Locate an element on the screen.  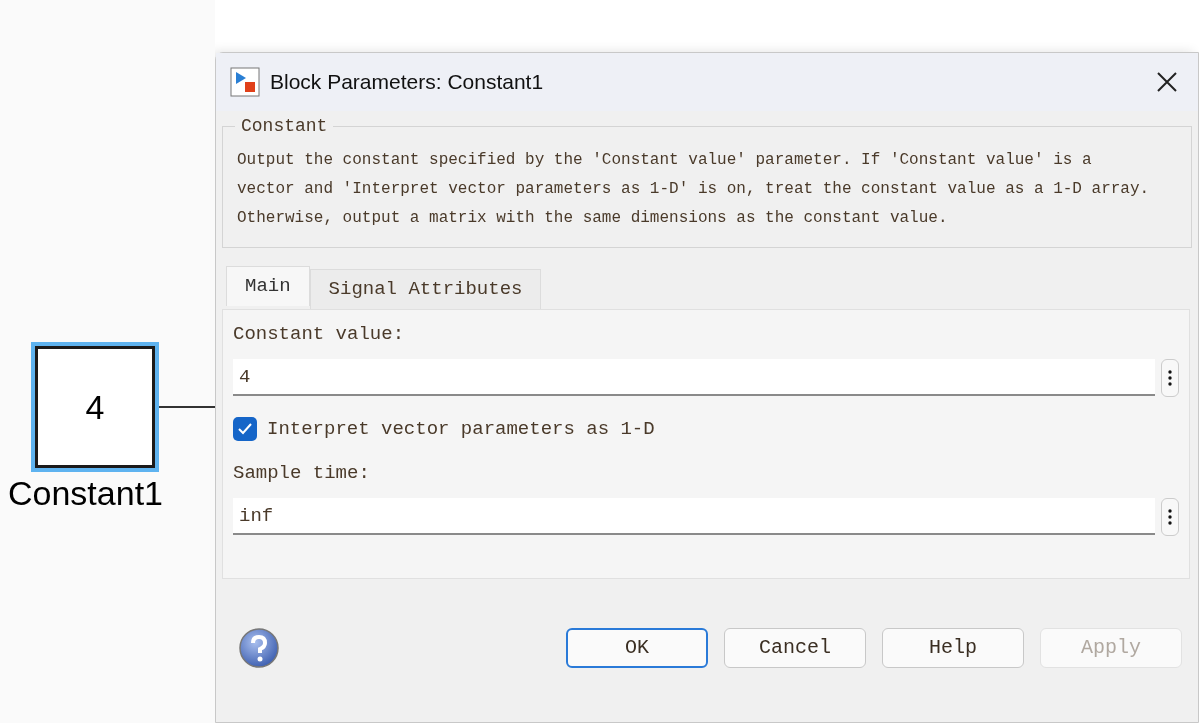
check-icon is located at coordinates (245, 428).